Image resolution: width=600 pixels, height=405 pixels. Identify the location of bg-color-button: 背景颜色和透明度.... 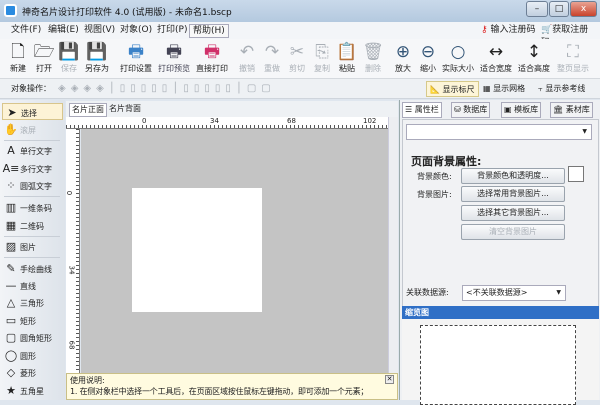
(513, 176).